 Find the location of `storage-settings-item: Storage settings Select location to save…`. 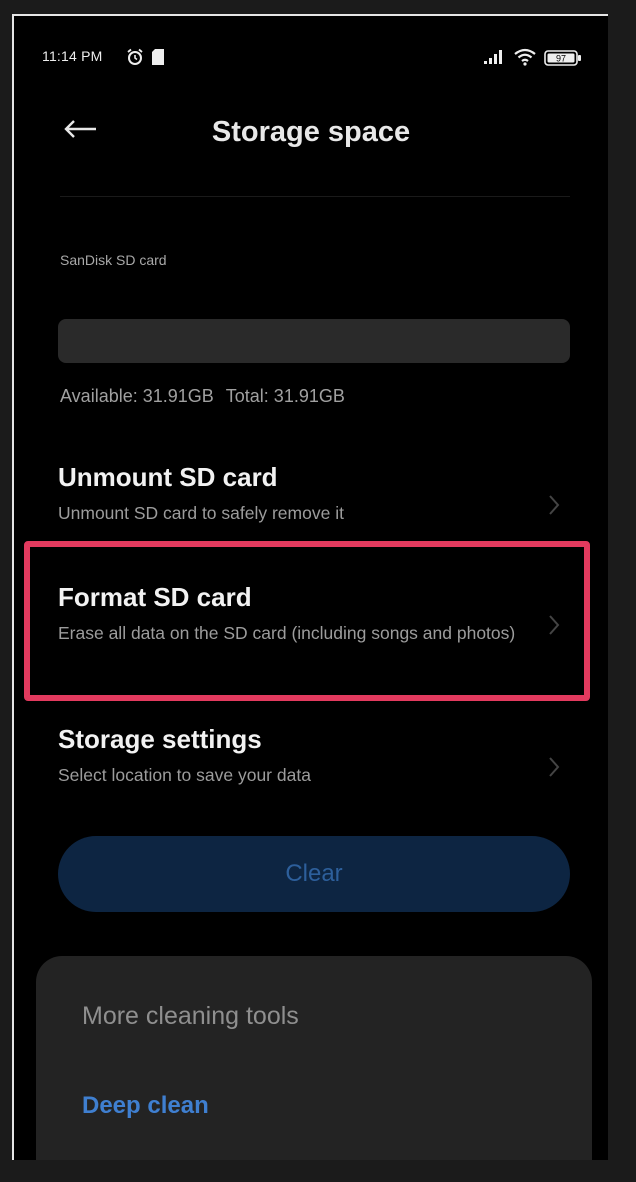

storage-settings-item: Storage settings Select location to save… is located at coordinates (311, 758).